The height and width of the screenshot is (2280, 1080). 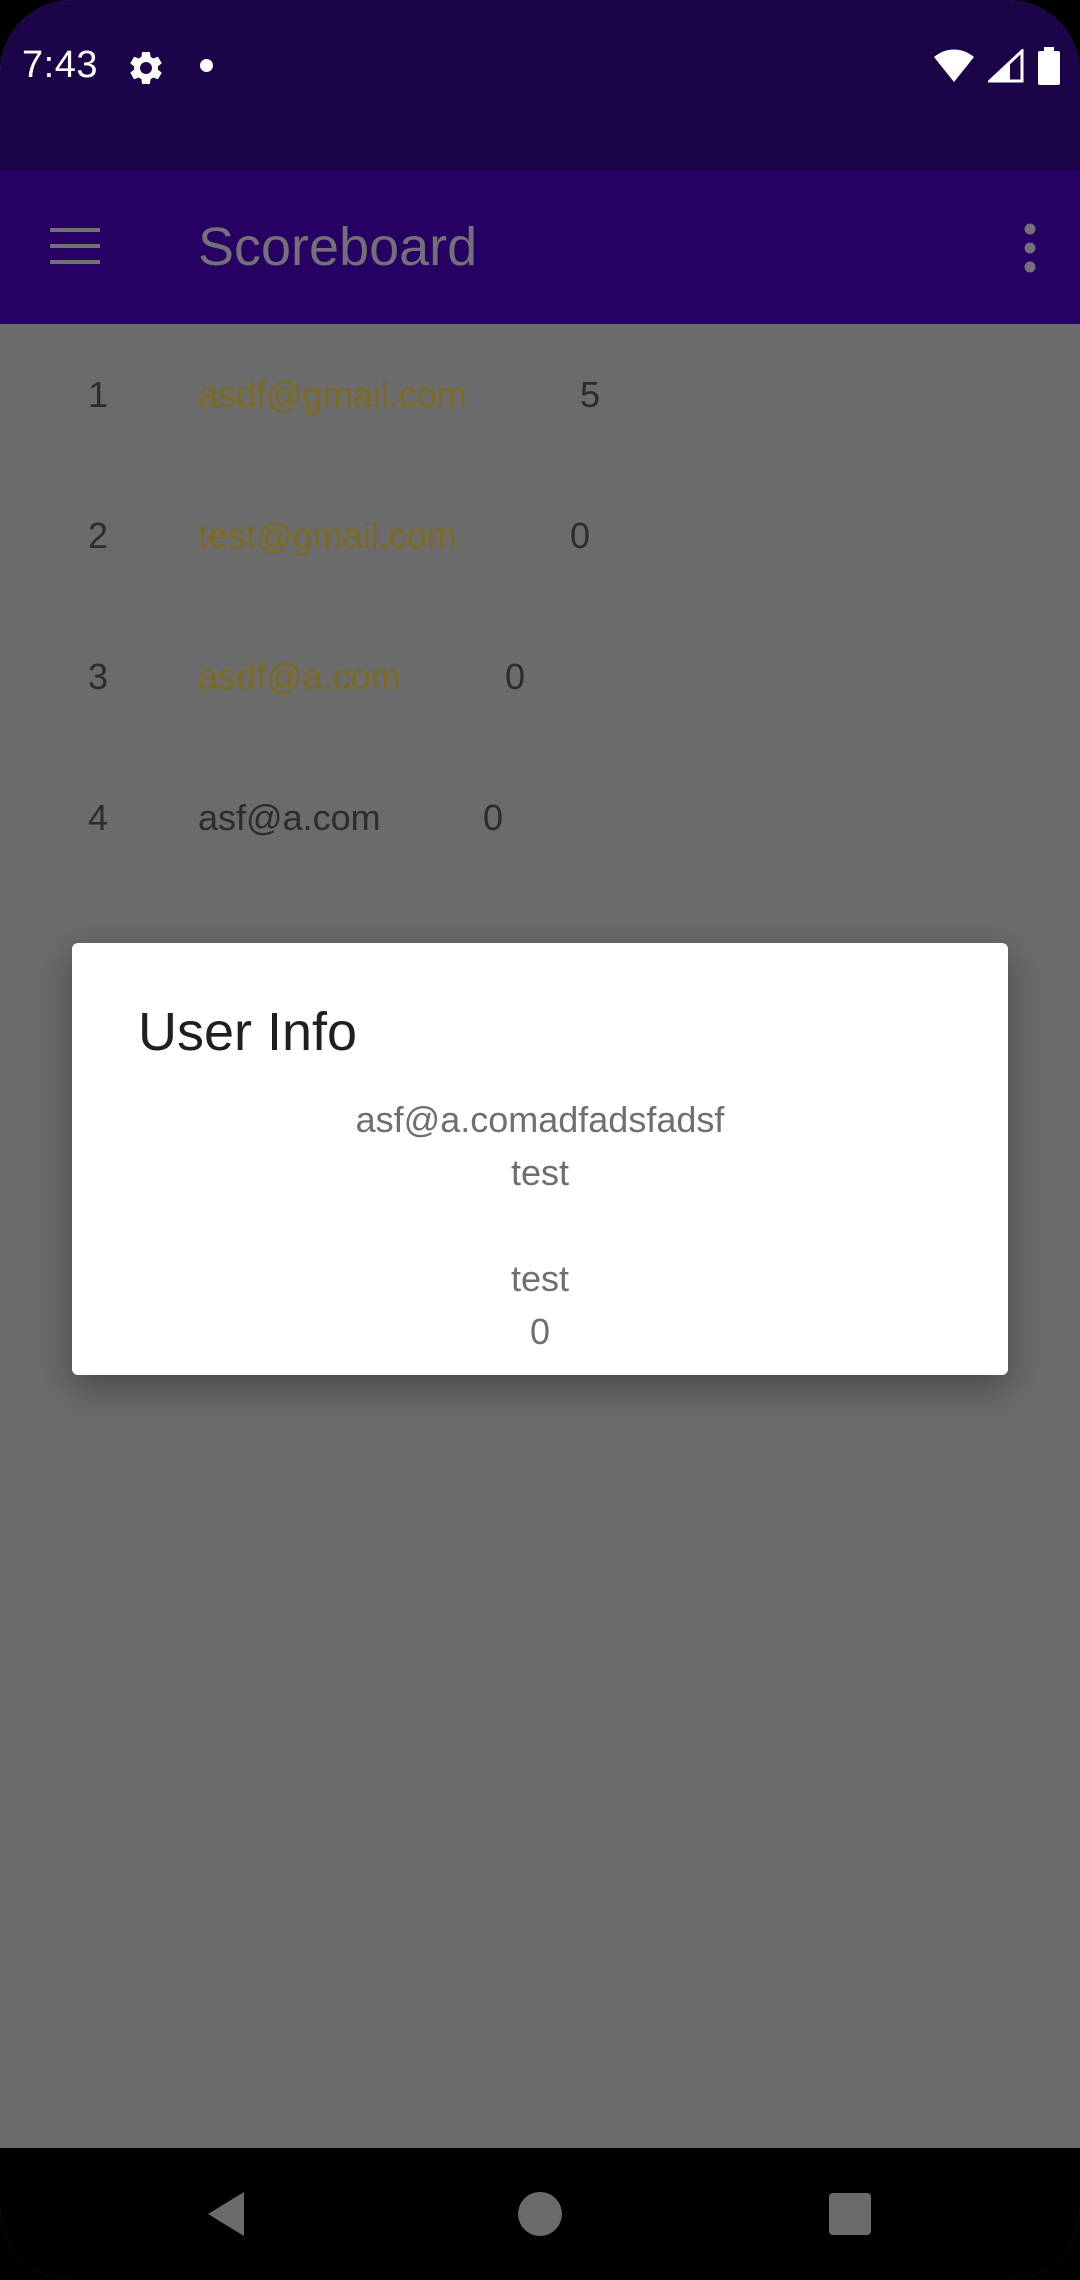 I want to click on dialog-line: asf@a.comadfadsfadsf, so click(x=540, y=1119).